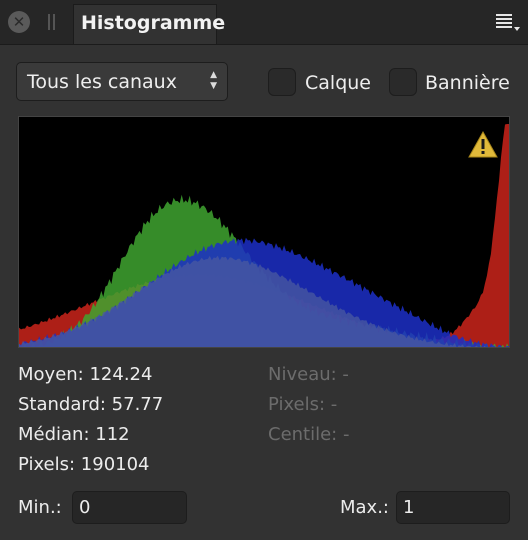 The height and width of the screenshot is (540, 528). Describe the element at coordinates (483, 144) in the screenshot. I see `warning-icon` at that location.